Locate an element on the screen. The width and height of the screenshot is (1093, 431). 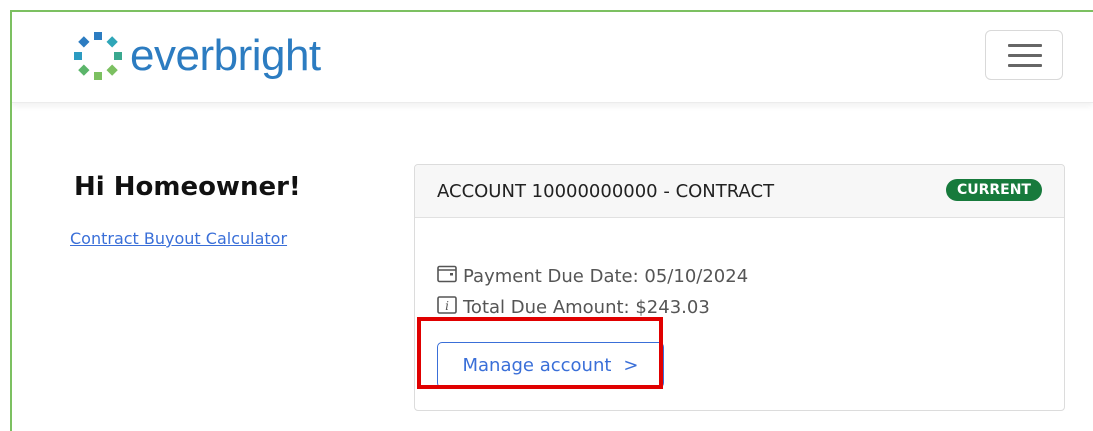
contract-buyout-calculator-link: Contract Buyout Calculator is located at coordinates (178, 238).